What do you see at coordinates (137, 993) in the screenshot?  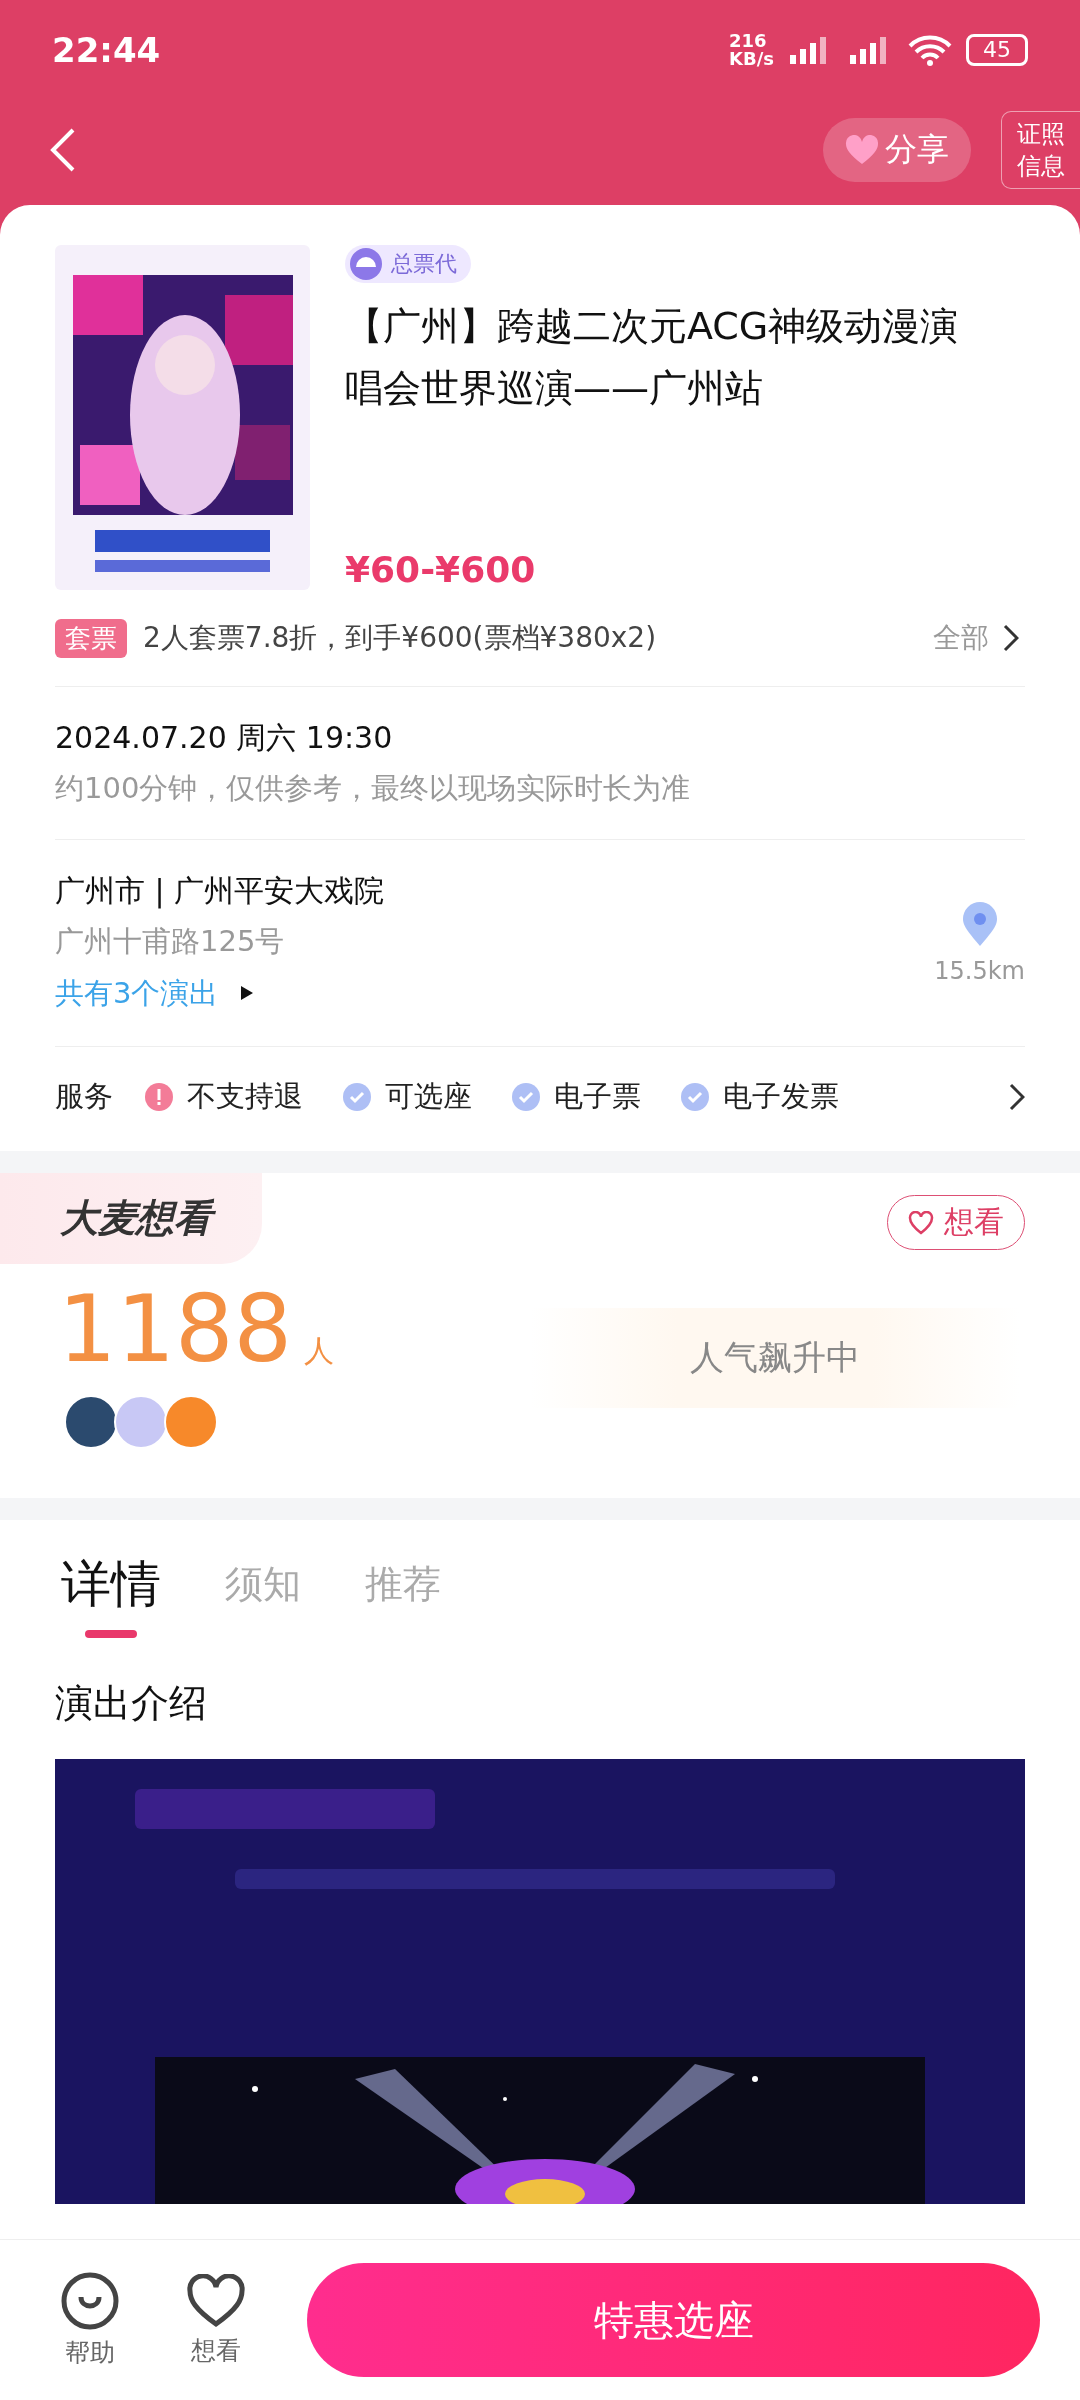 I see `shows-link: 共有3个演出` at bounding box center [137, 993].